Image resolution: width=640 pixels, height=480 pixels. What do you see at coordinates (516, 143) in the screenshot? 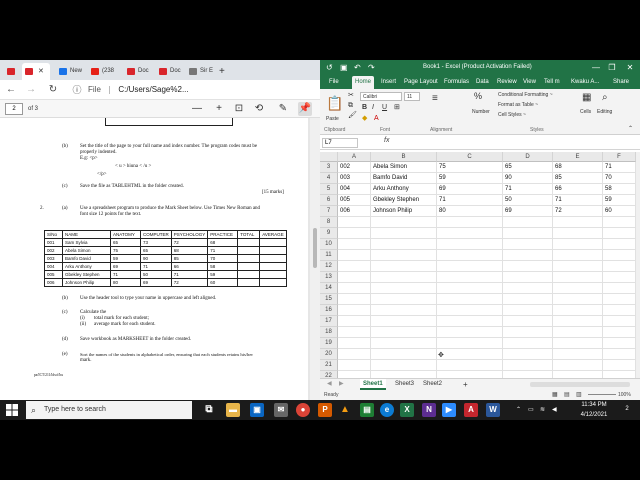
I see `formula-input` at bounding box center [516, 143].